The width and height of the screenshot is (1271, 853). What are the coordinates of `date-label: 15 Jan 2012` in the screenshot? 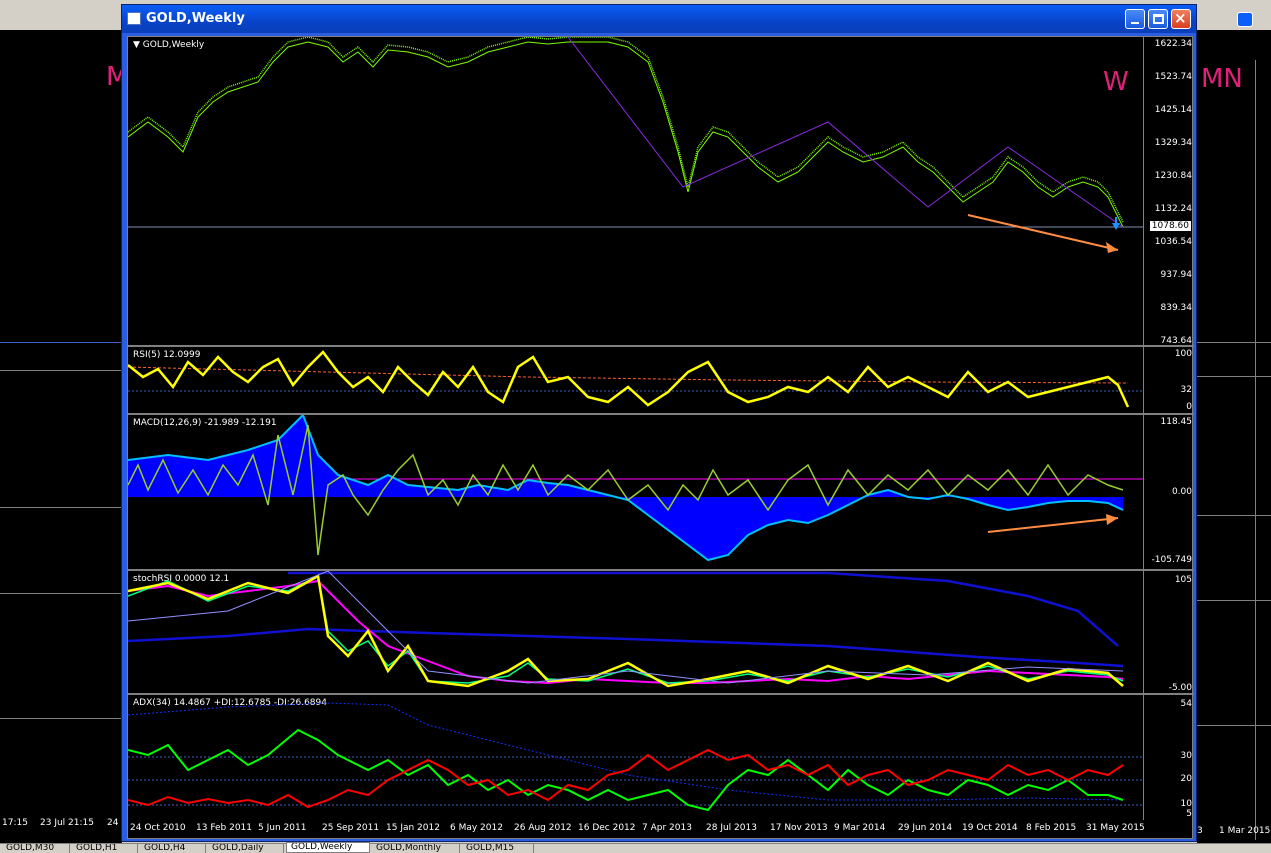 It's located at (413, 828).